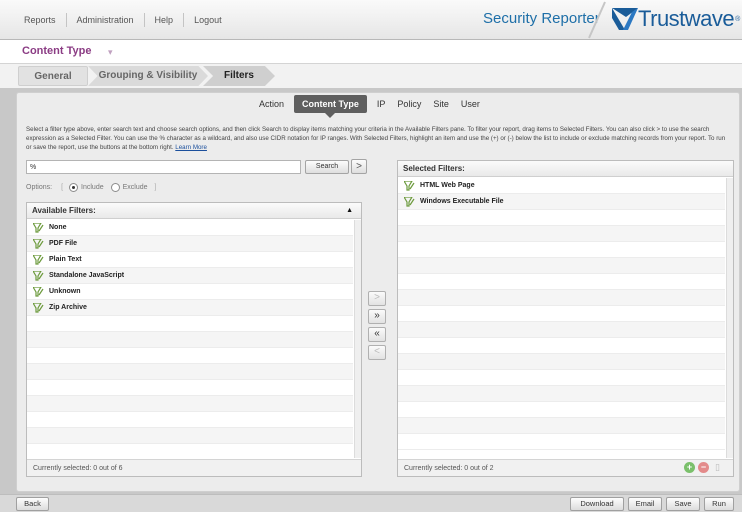 The width and height of the screenshot is (742, 512). I want to click on transfer-buttons: > » « <, so click(379, 327).